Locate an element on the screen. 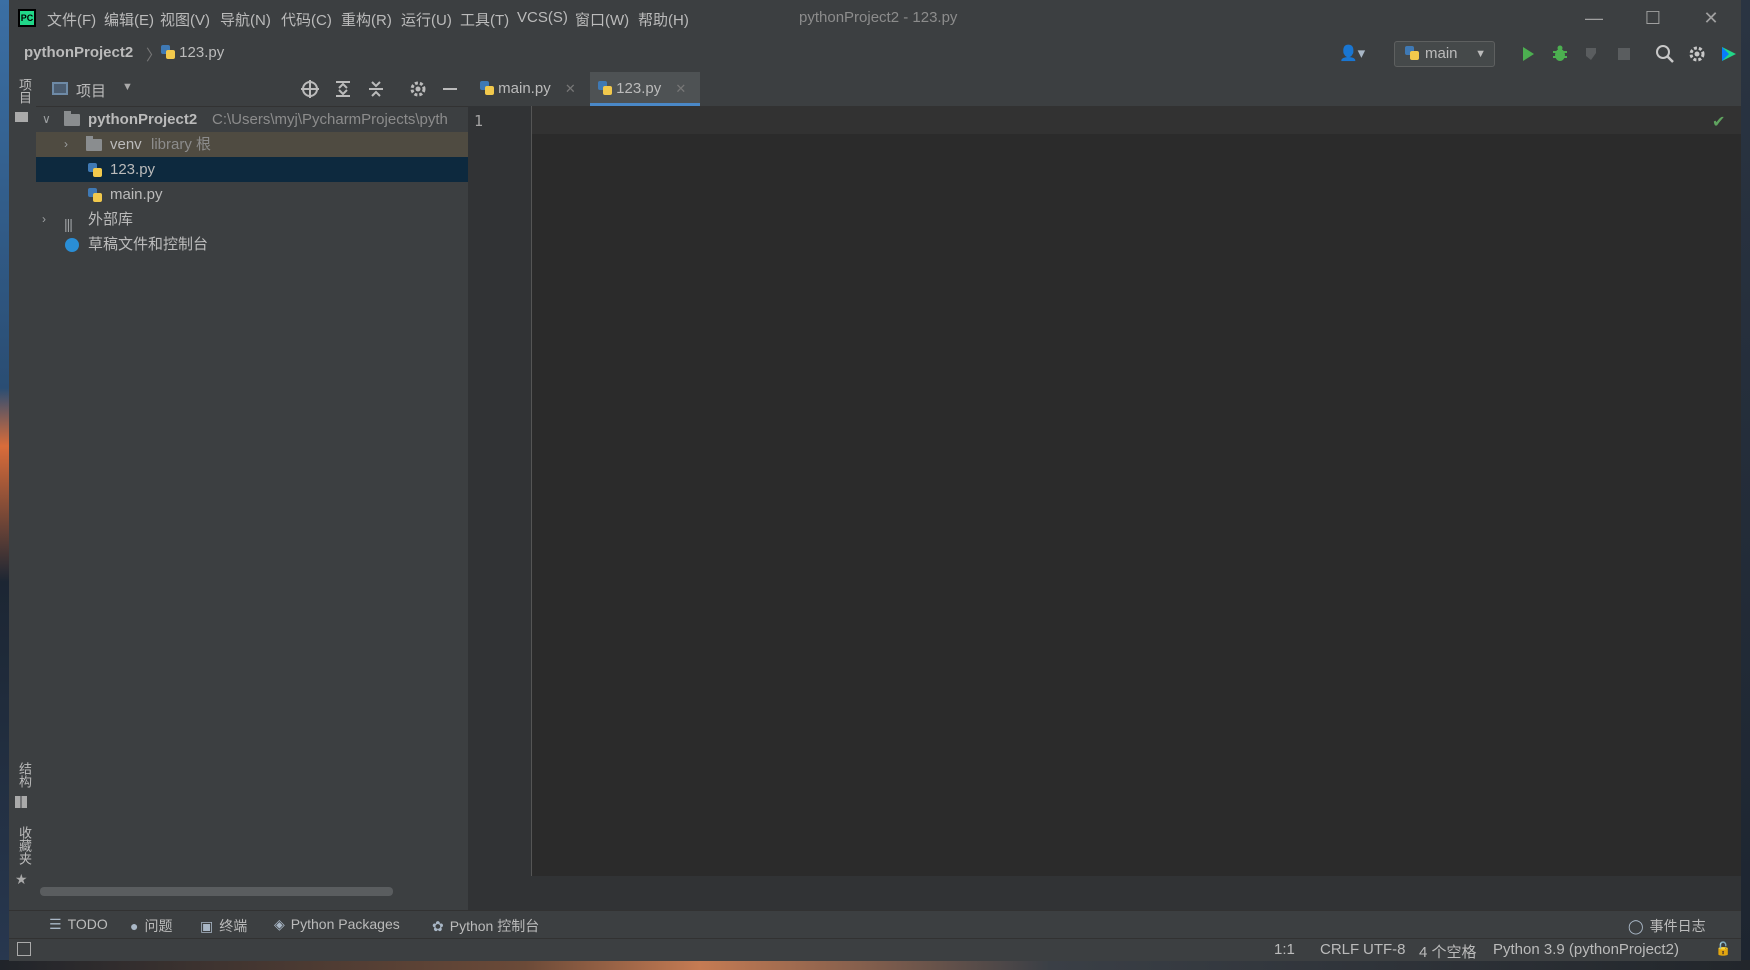 This screenshot has height=970, width=1750. tree-row-123py: 123.py is located at coordinates (252, 169).